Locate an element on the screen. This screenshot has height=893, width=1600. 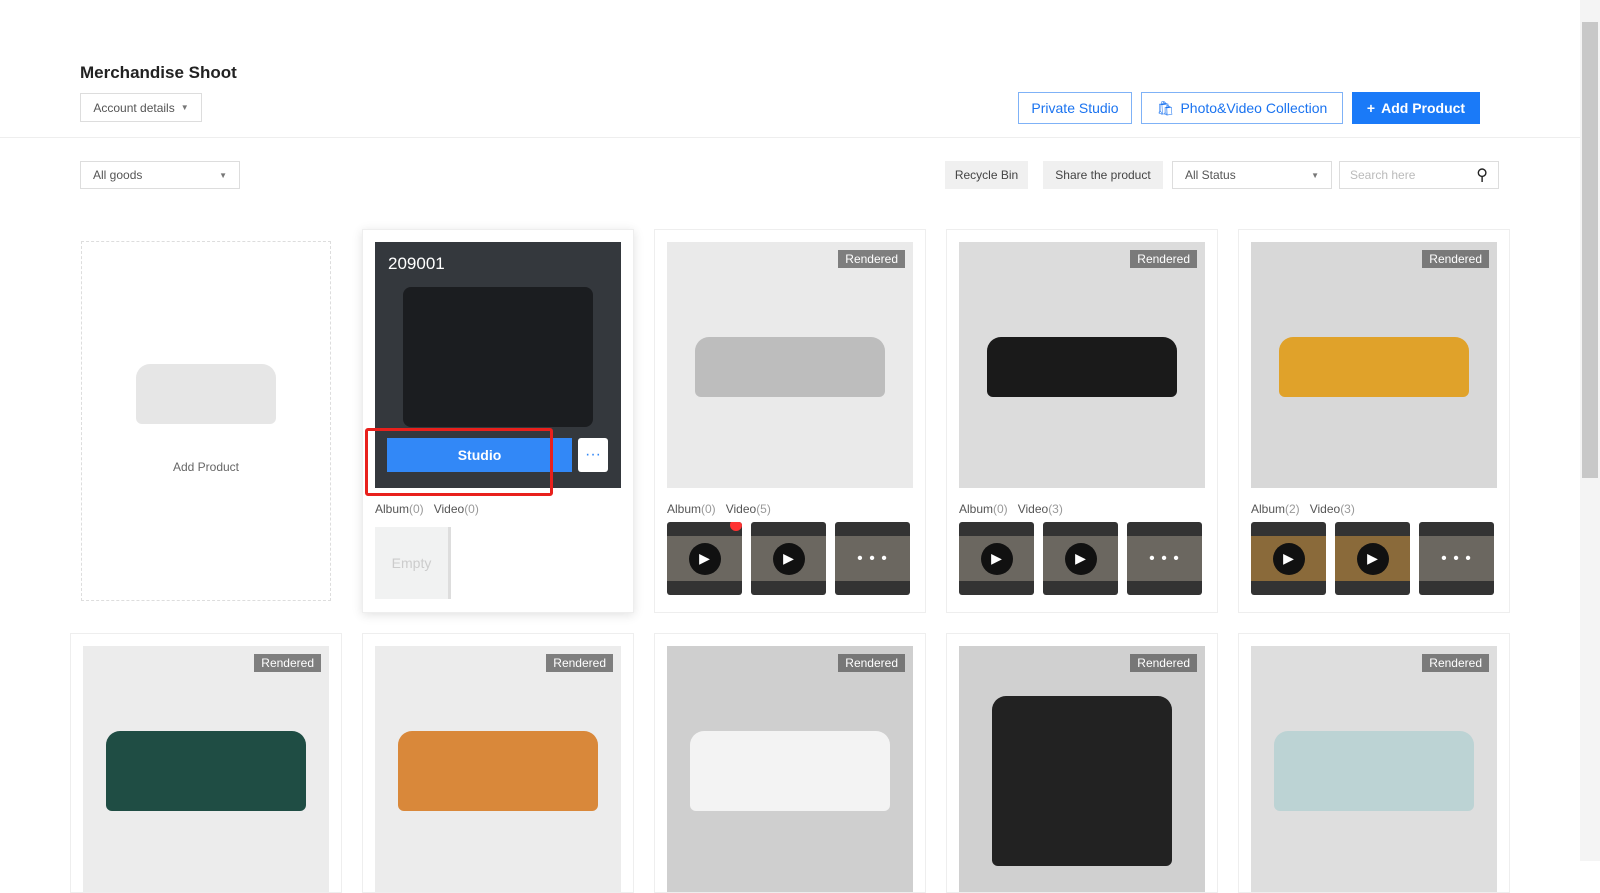
dresser-shape is located at coordinates (498, 357).